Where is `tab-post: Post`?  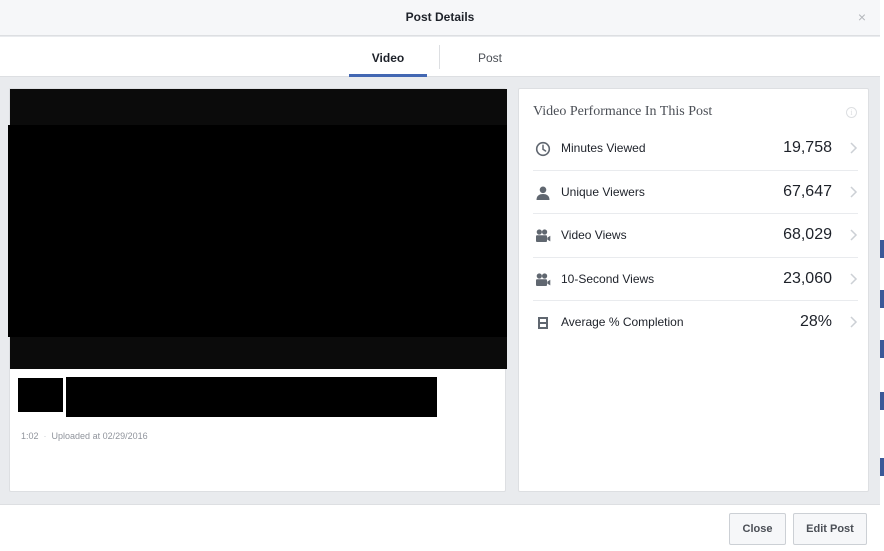 tab-post: Post is located at coordinates (490, 57).